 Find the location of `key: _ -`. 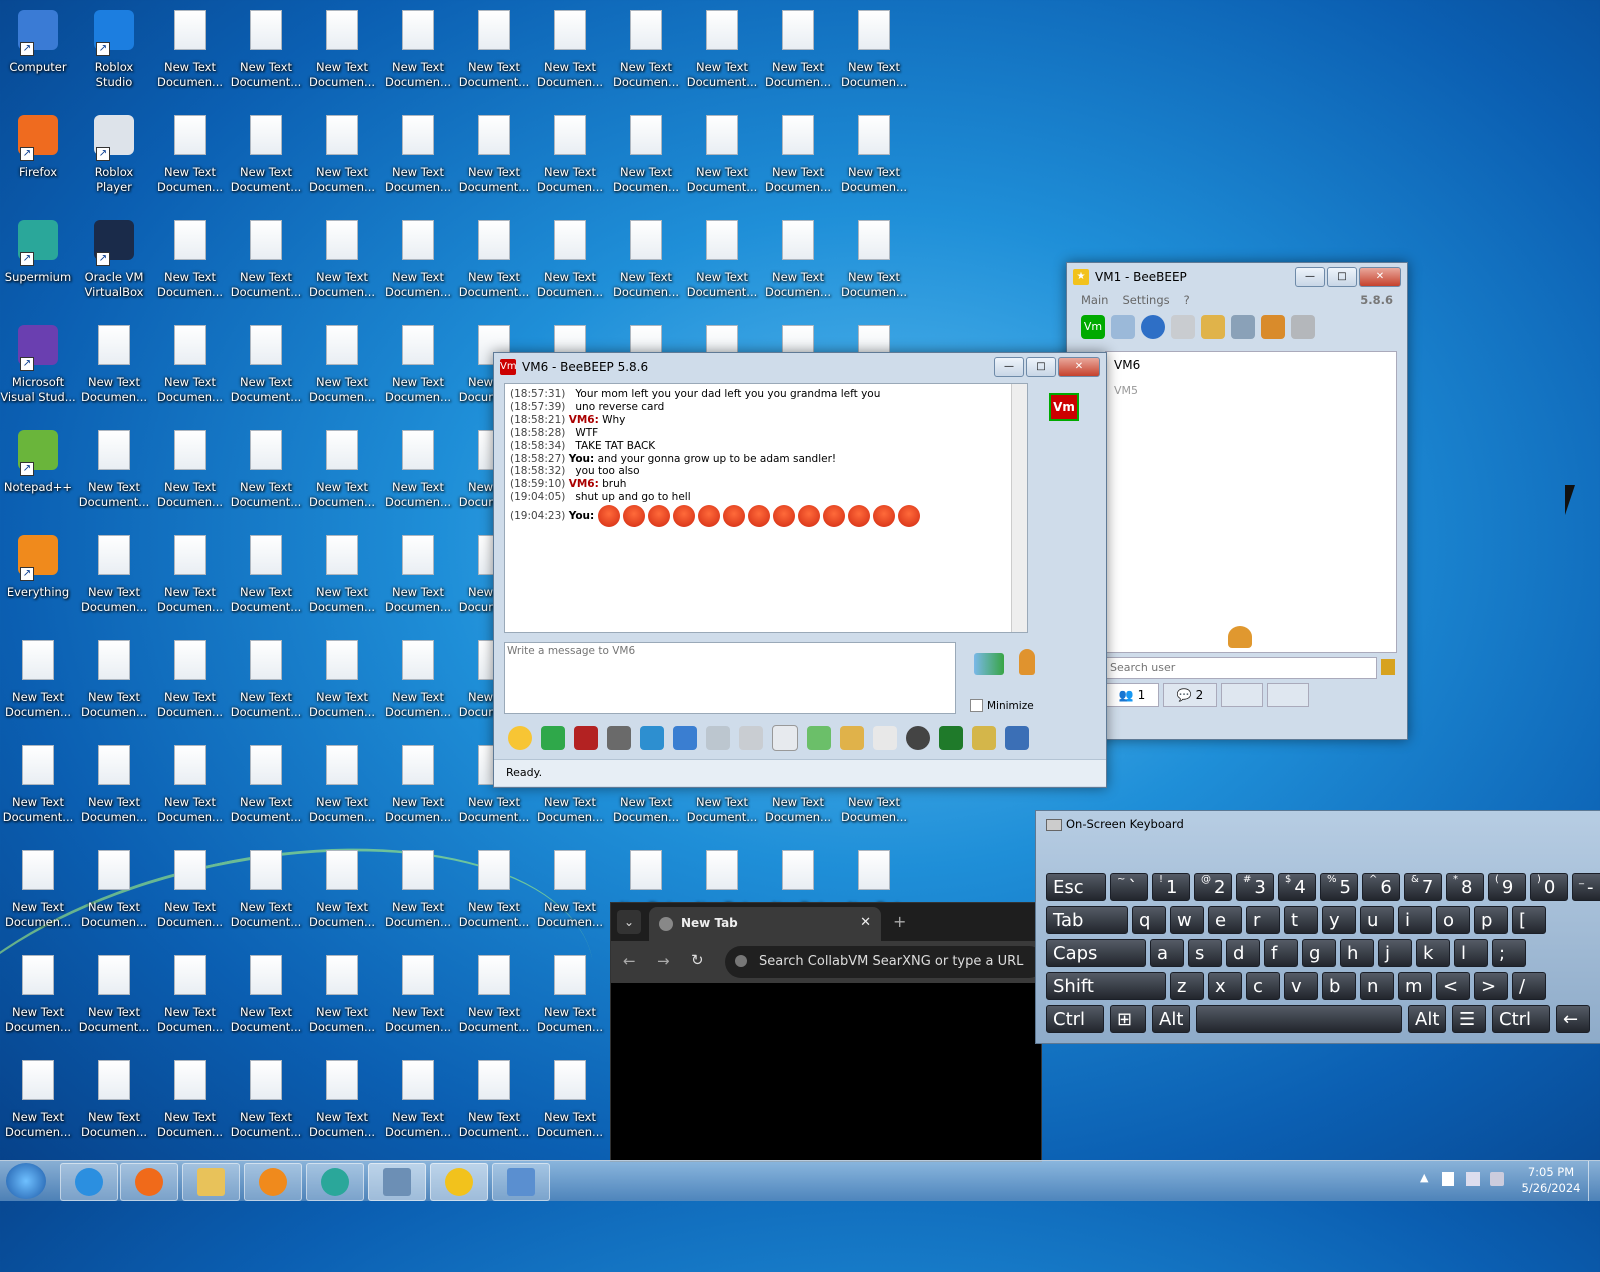

key: _ - is located at coordinates (1586, 887).